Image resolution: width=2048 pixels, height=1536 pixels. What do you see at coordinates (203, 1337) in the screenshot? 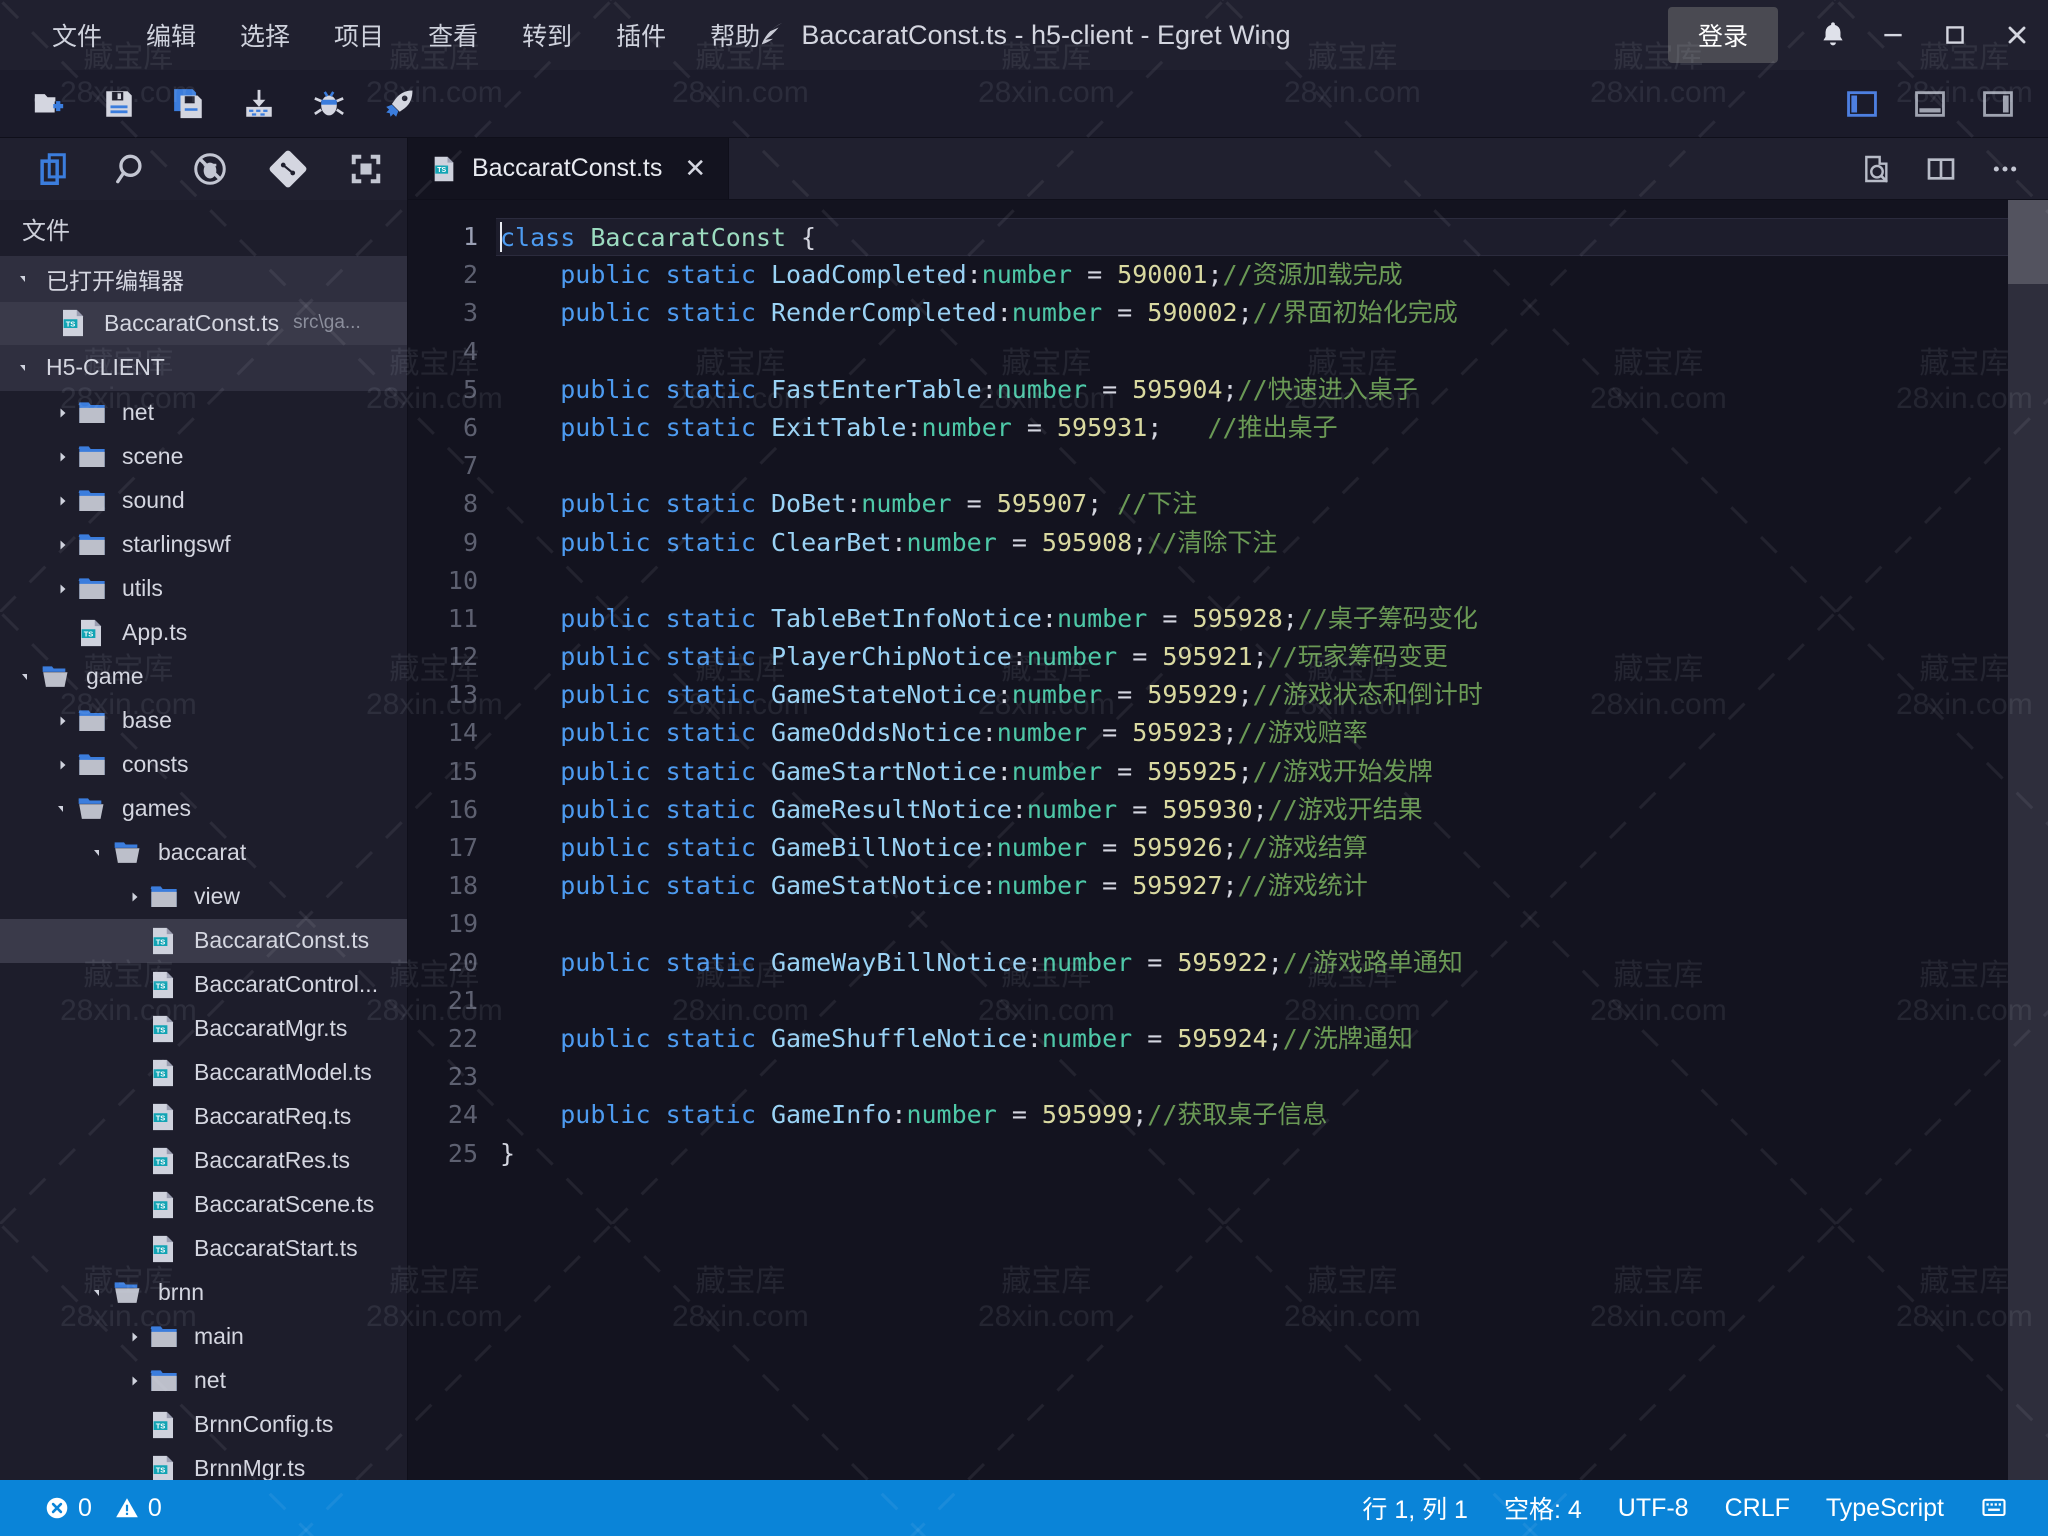
I see `tree-folder-row: main` at bounding box center [203, 1337].